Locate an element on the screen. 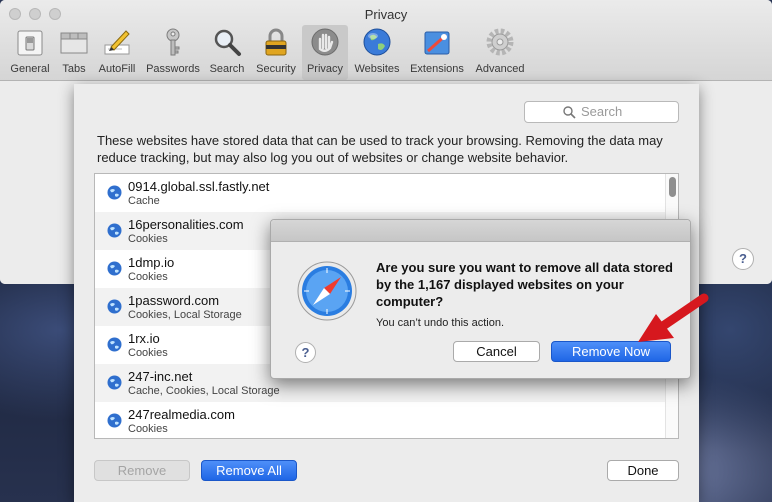 The width and height of the screenshot is (772, 502). tab-search: Search is located at coordinates (227, 52).